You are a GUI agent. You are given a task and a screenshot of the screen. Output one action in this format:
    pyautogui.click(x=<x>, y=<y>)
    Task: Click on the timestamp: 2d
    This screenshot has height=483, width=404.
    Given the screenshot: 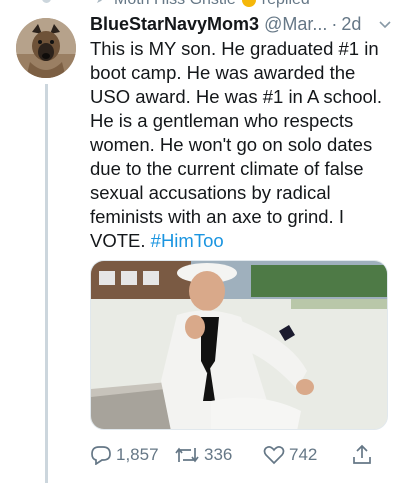 What is the action you would take?
    pyautogui.click(x=351, y=24)
    